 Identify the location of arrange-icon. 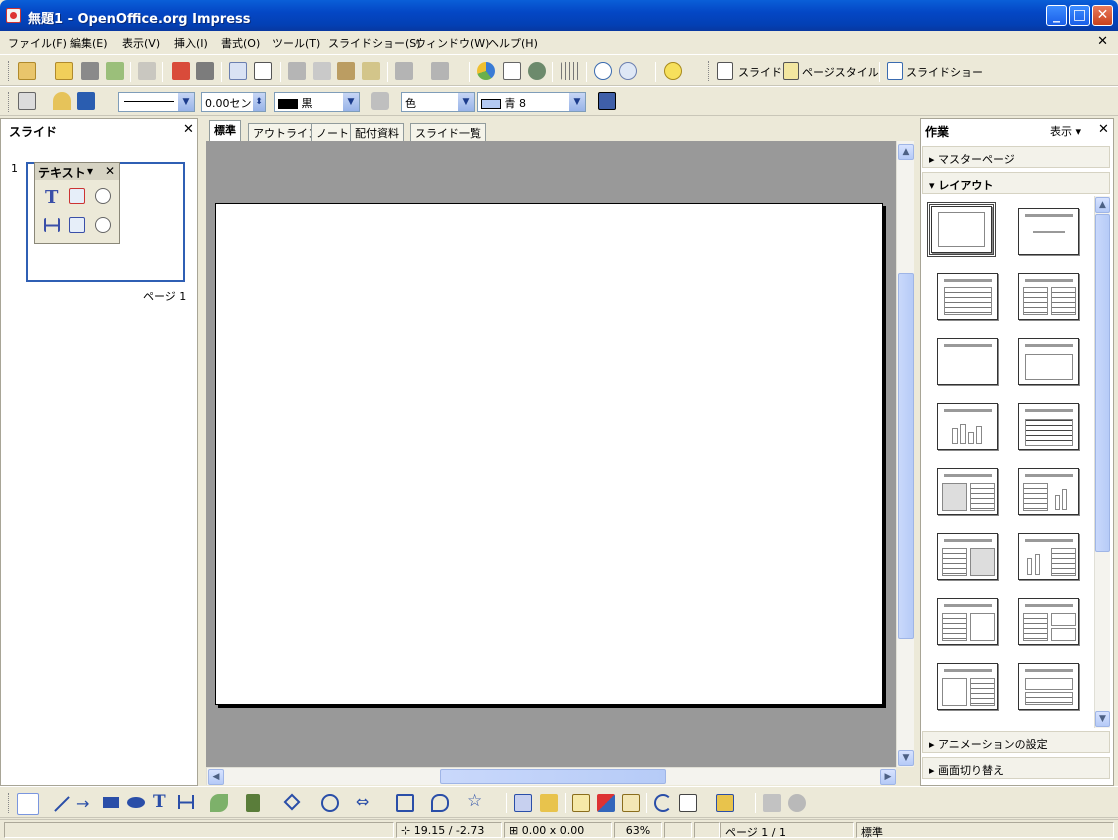
(725, 803).